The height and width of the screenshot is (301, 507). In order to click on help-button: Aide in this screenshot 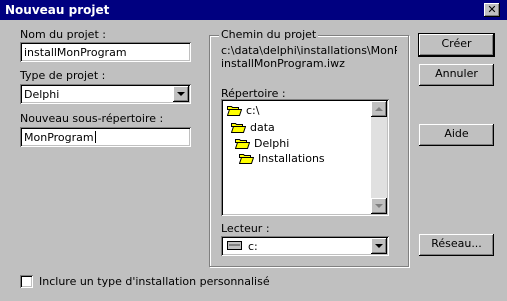, I will do `click(456, 135)`.